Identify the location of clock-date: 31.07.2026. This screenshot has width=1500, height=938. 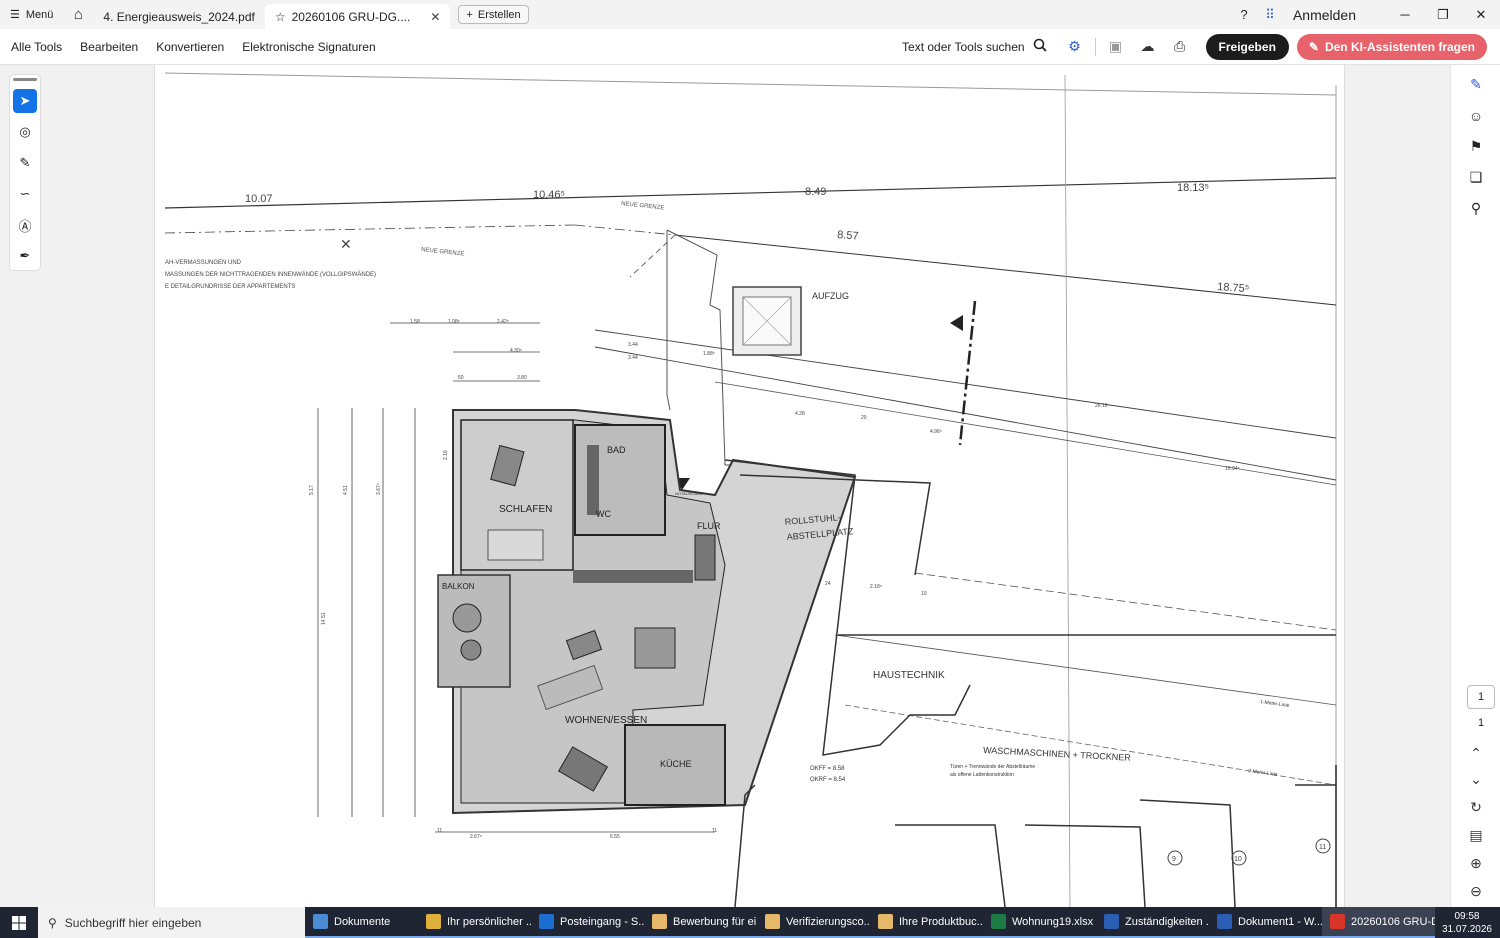
(1466, 929).